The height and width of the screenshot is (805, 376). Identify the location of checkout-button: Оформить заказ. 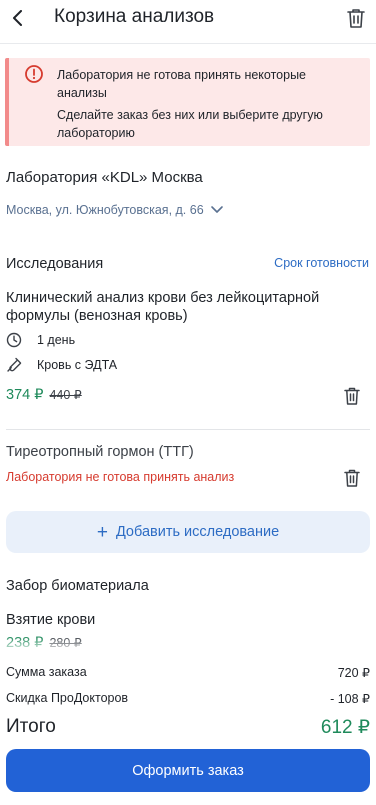
(188, 770).